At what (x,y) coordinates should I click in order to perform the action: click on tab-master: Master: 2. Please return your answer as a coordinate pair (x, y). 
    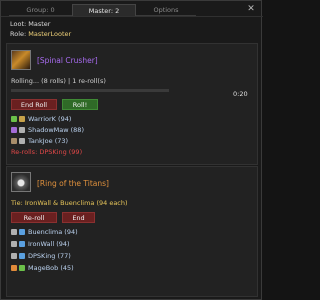
    Looking at the image, I should click on (104, 10).